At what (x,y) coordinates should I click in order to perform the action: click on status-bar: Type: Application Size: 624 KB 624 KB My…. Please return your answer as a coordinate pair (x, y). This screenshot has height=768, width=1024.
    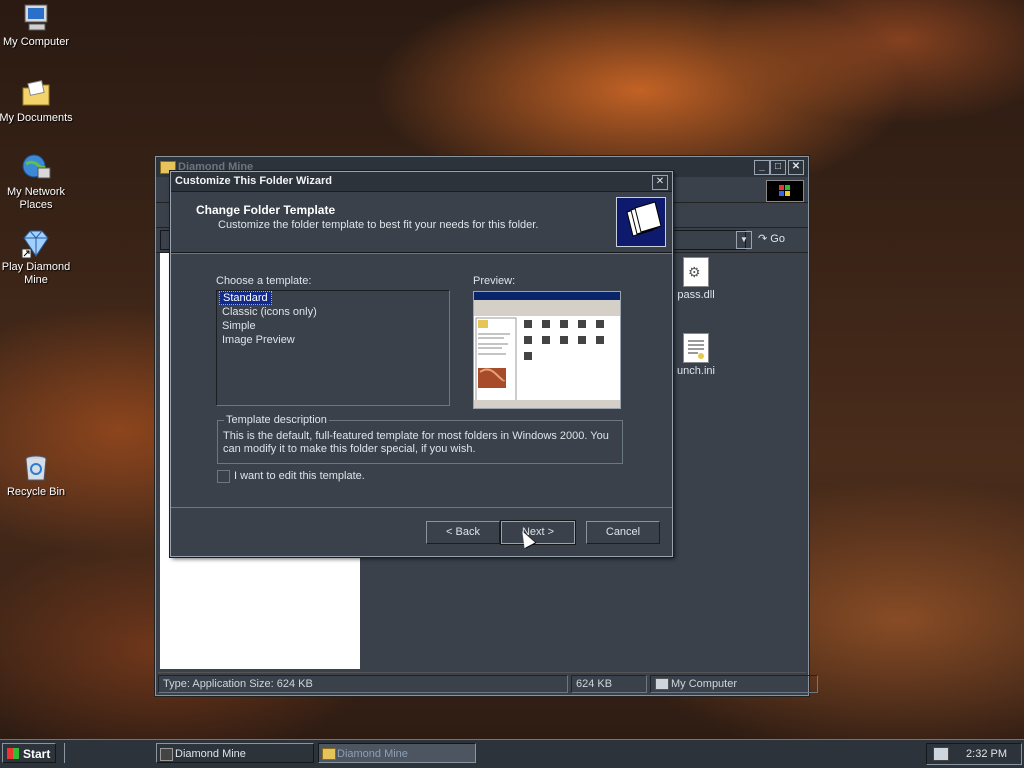
    Looking at the image, I should click on (488, 682).